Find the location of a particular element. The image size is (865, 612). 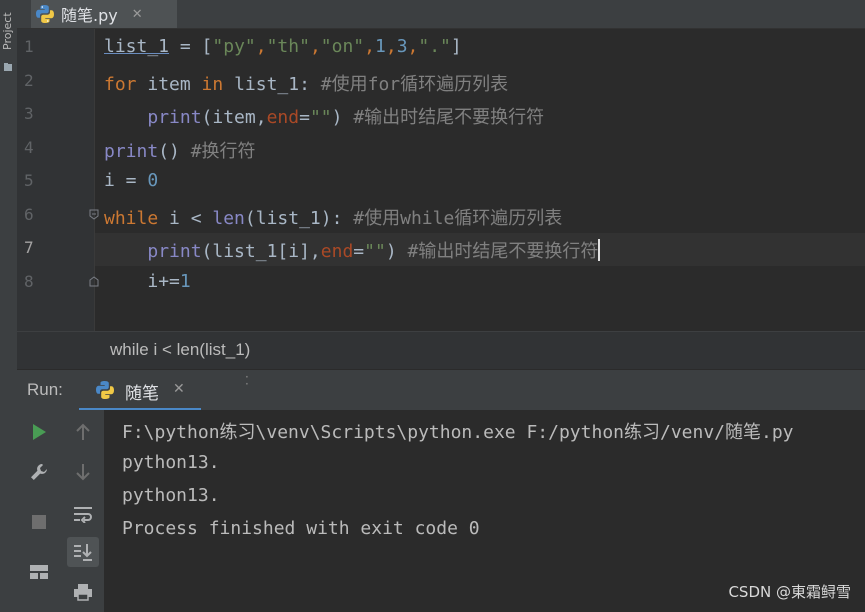

watermark-text: CSDN @東霜鲟雪 is located at coordinates (789, 592).